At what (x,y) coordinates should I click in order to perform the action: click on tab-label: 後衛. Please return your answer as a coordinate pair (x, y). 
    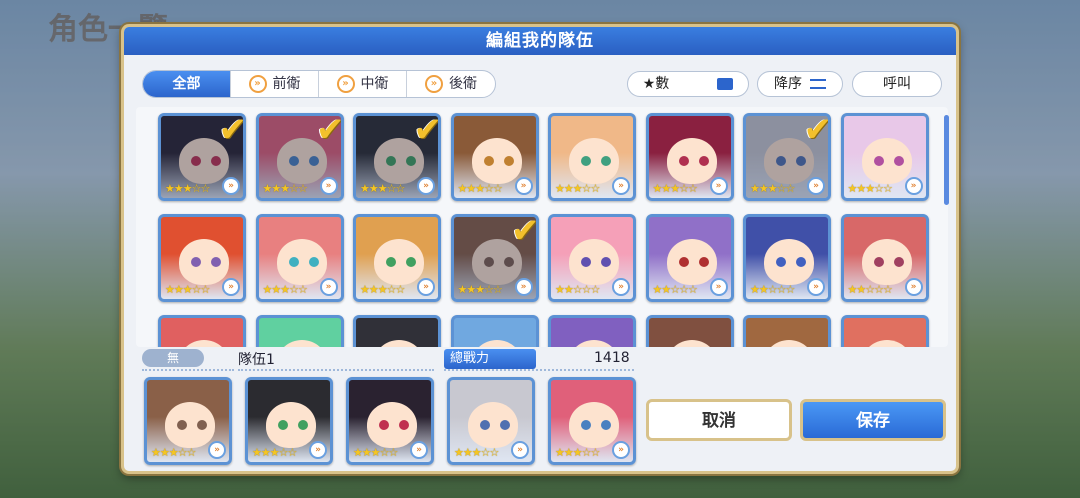
    Looking at the image, I should click on (463, 84).